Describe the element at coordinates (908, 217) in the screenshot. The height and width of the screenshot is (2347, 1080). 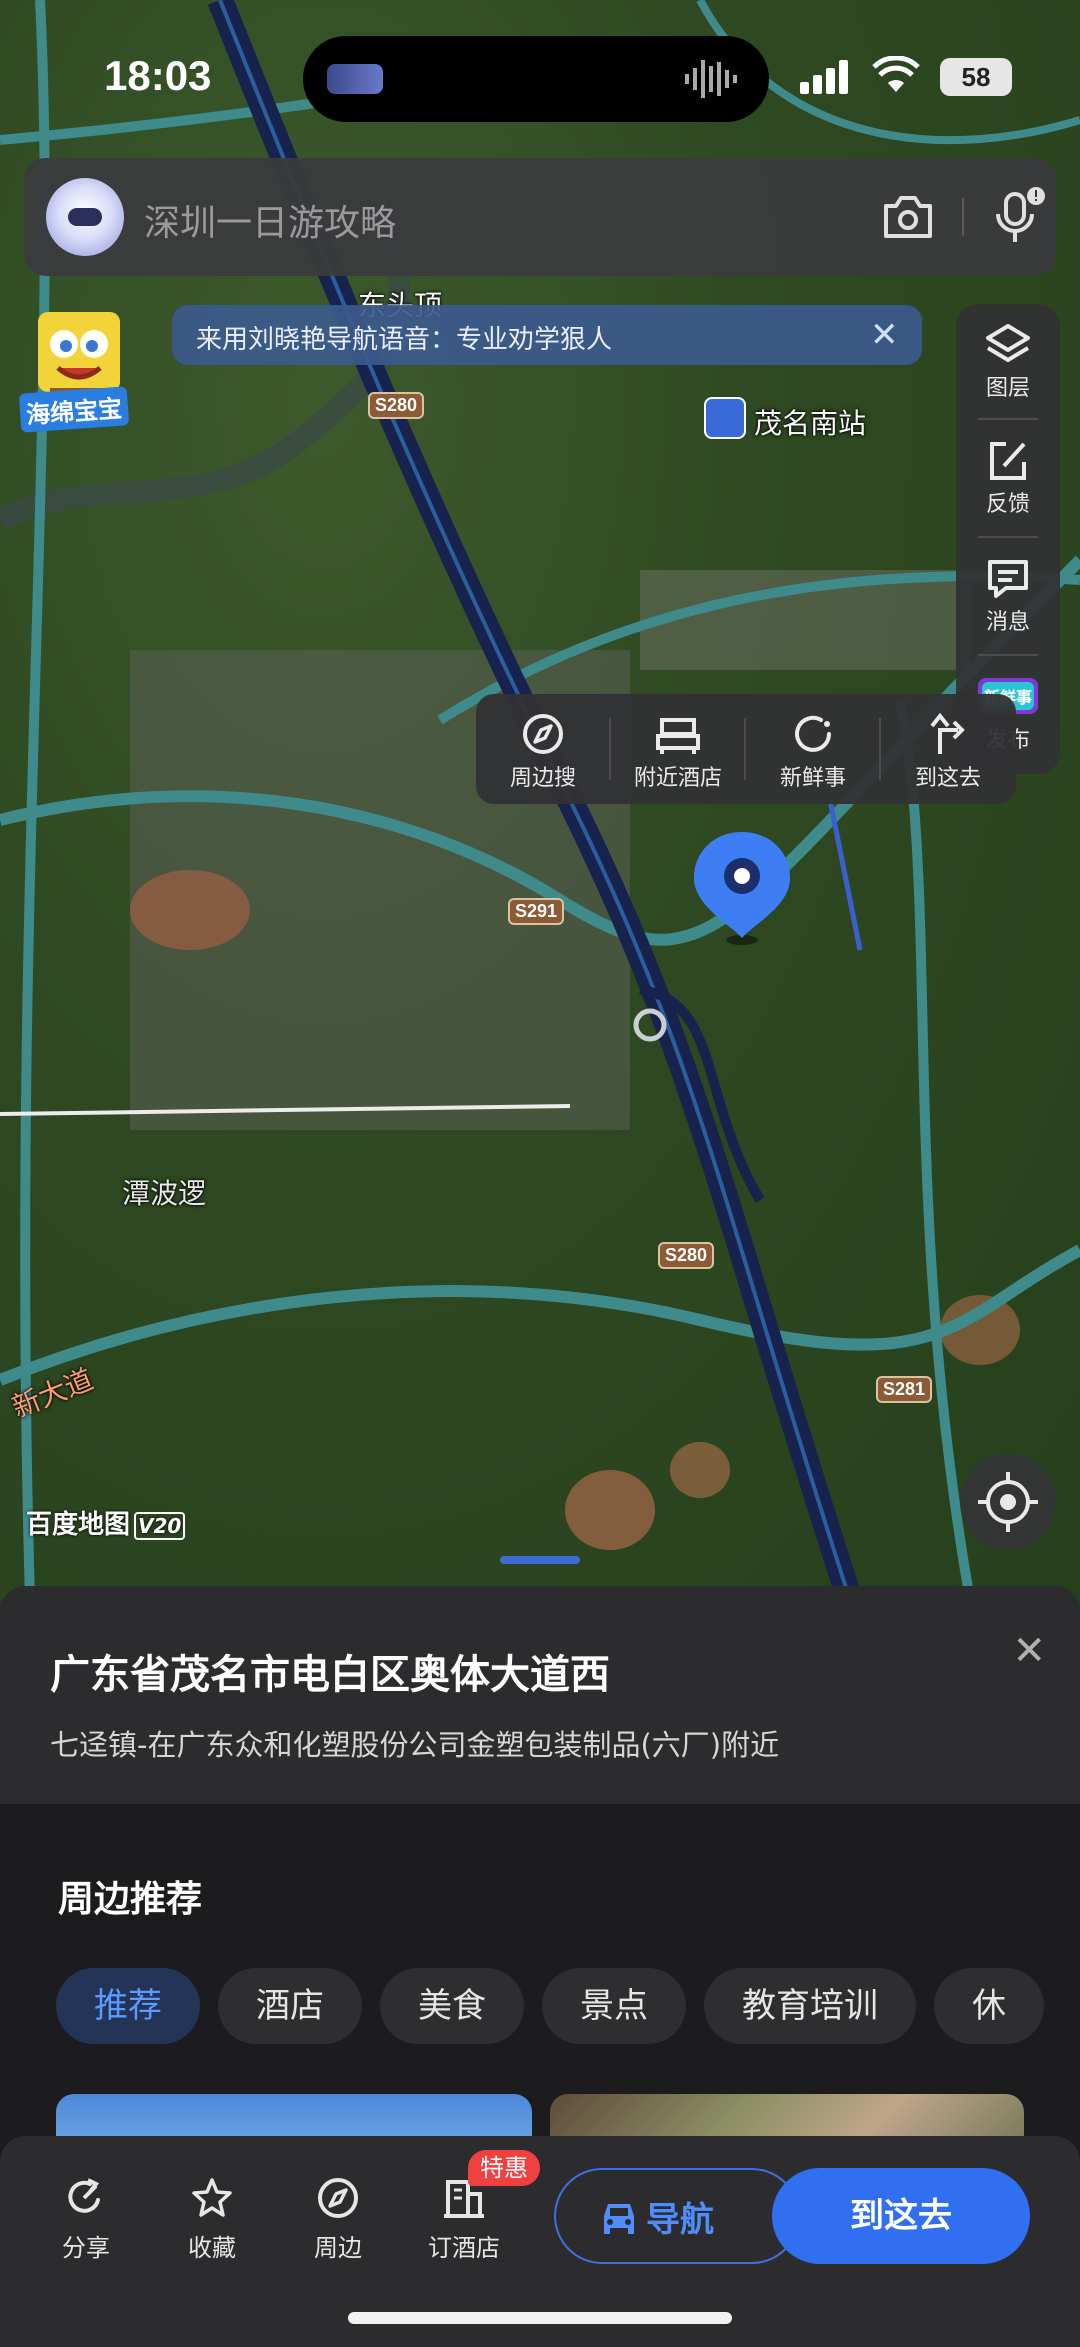
I see `camera-icon` at that location.